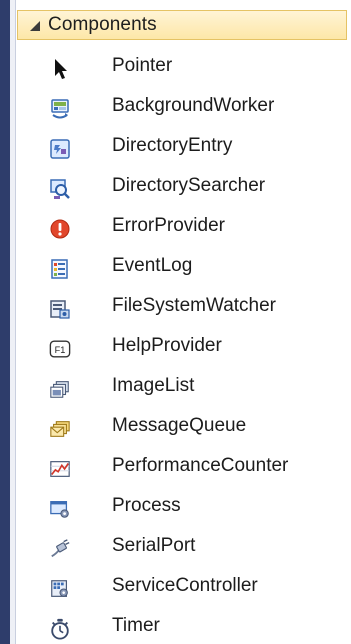 Image resolution: width=351 pixels, height=644 pixels. Describe the element at coordinates (154, 545) in the screenshot. I see `toolbox-item-label: SerialPort` at that location.